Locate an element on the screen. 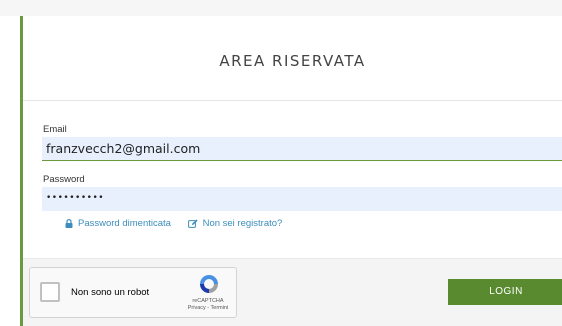 The image size is (562, 326). top-strip is located at coordinates (281, 8).